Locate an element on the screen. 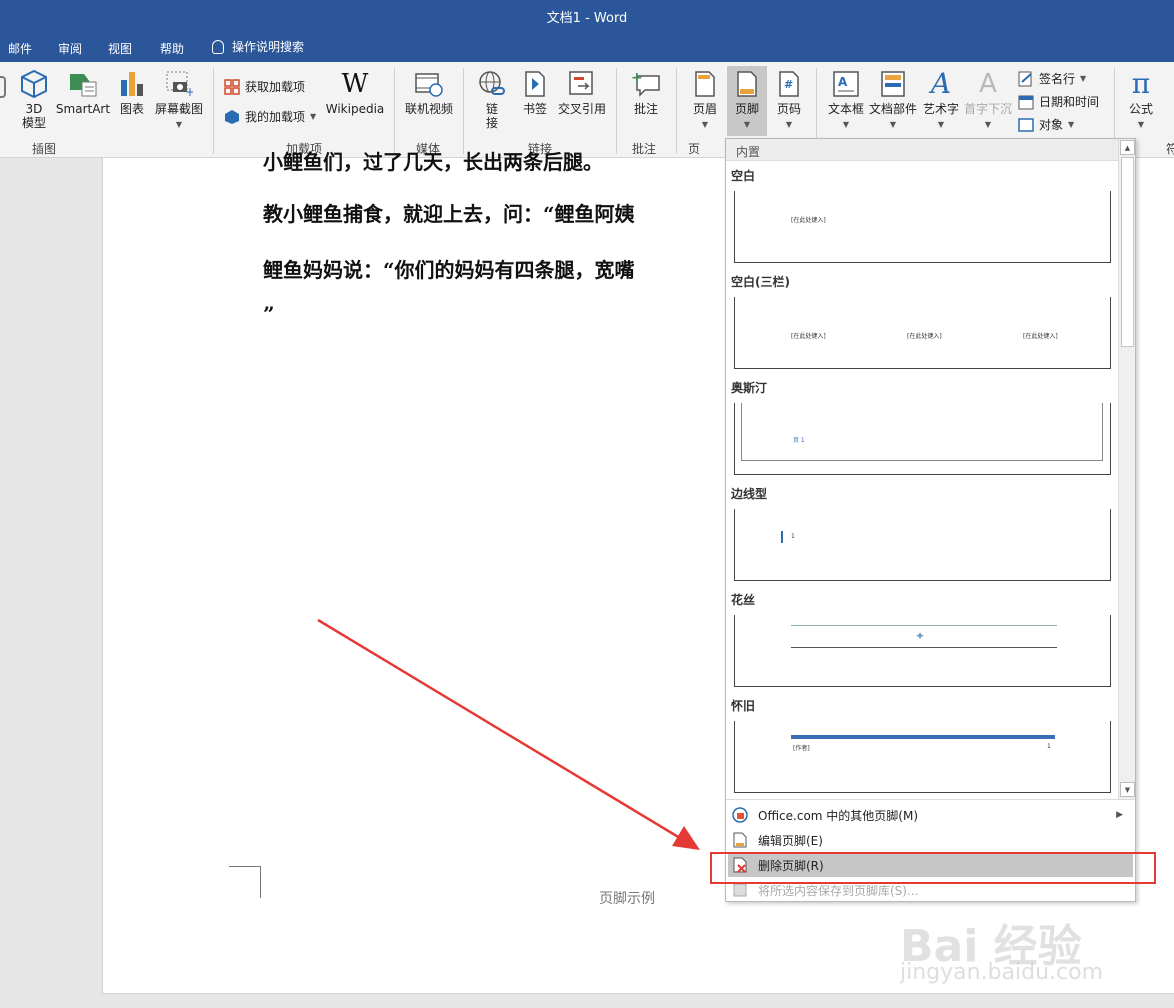  filigree-ornament-icon: ✦ is located at coordinates (920, 636).